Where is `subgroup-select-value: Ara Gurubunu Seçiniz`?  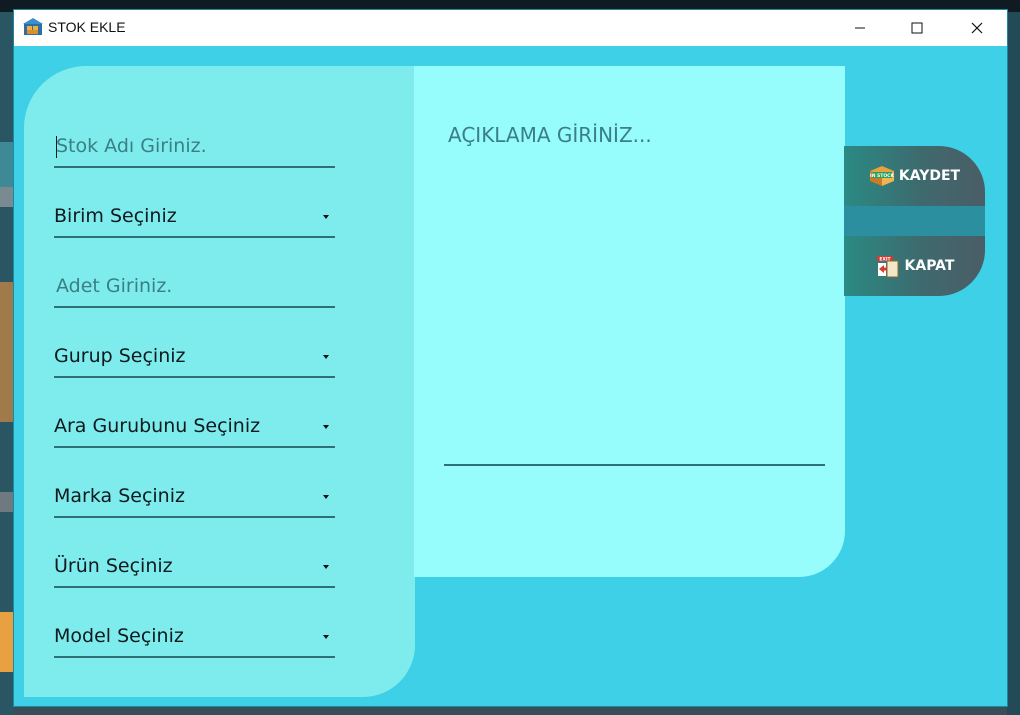
subgroup-select-value: Ara Gurubunu Seçiniz is located at coordinates (157, 426).